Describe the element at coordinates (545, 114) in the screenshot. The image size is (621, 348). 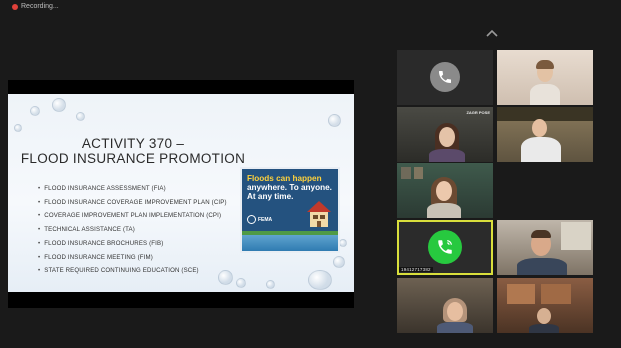
I see `background-shelf` at that location.